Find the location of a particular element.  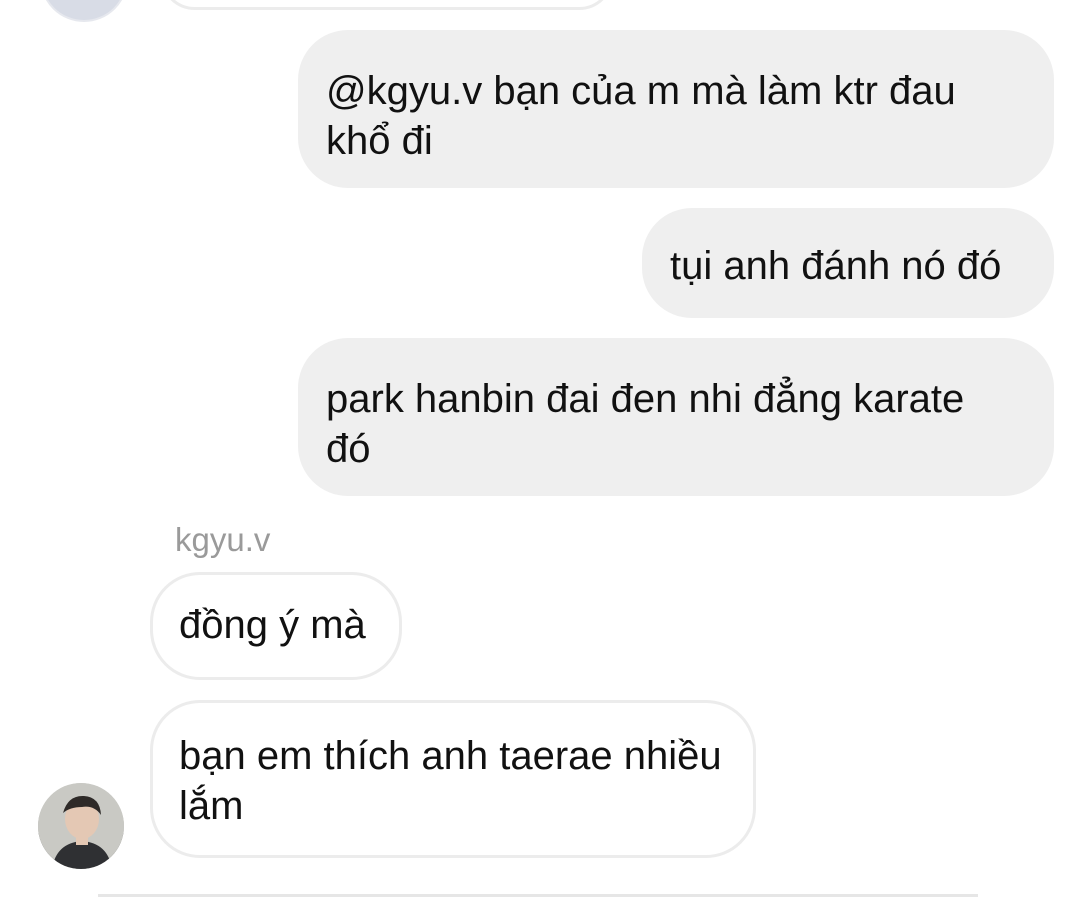

message-text: bạn em thích anh taerae nhiều lắm is located at coordinates (450, 781).